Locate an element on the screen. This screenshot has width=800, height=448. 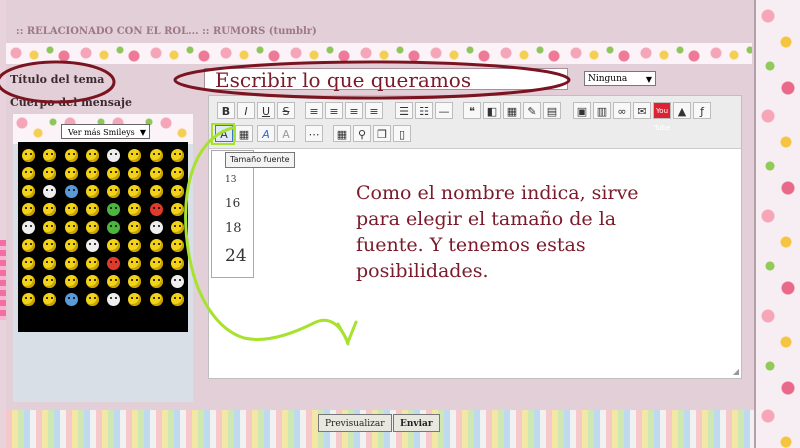
justify-icon: ≡ is located at coordinates (374, 110).